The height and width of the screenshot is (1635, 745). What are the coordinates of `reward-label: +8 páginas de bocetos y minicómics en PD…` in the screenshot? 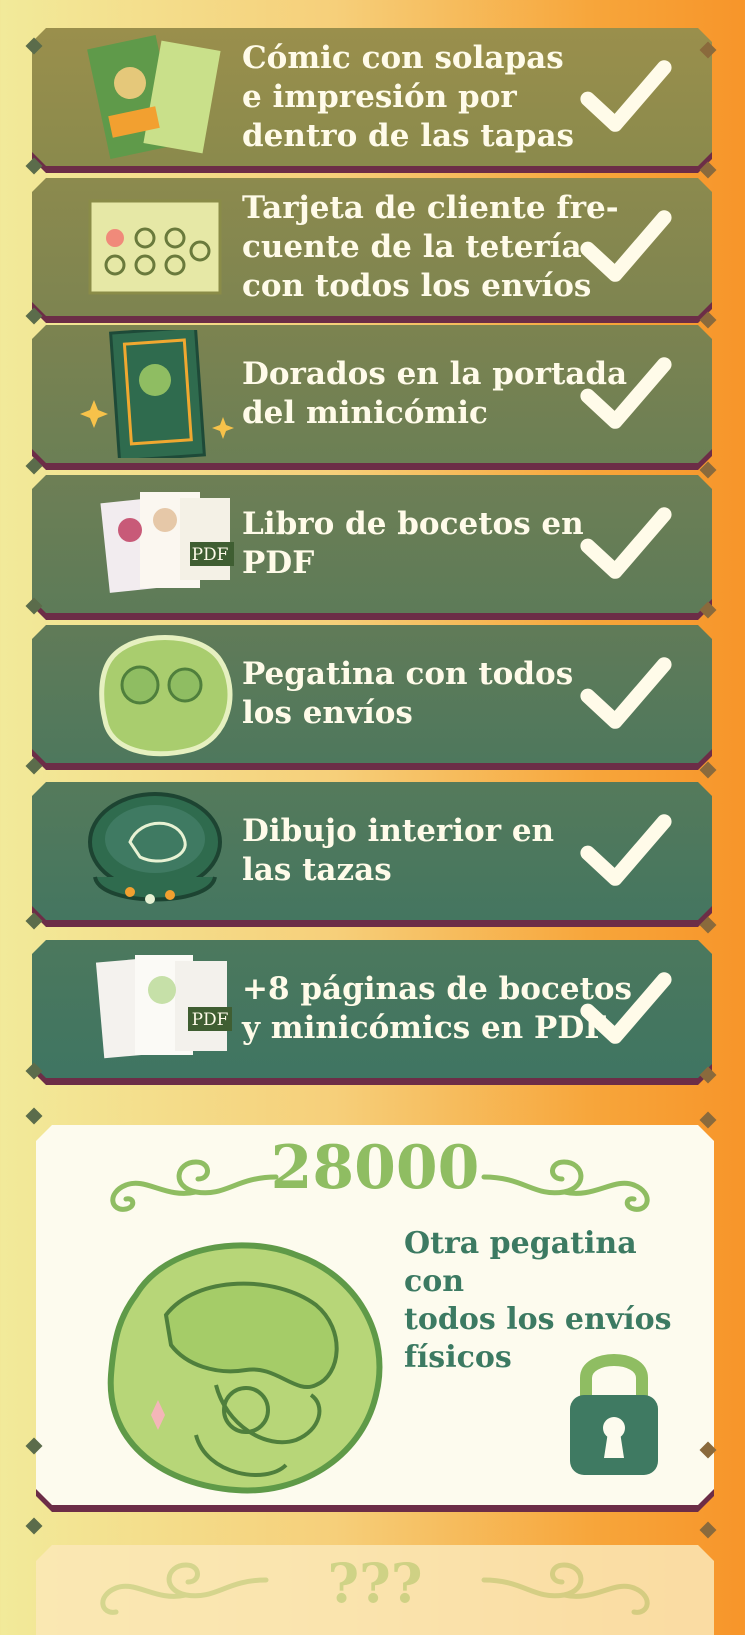 It's located at (437, 1008).